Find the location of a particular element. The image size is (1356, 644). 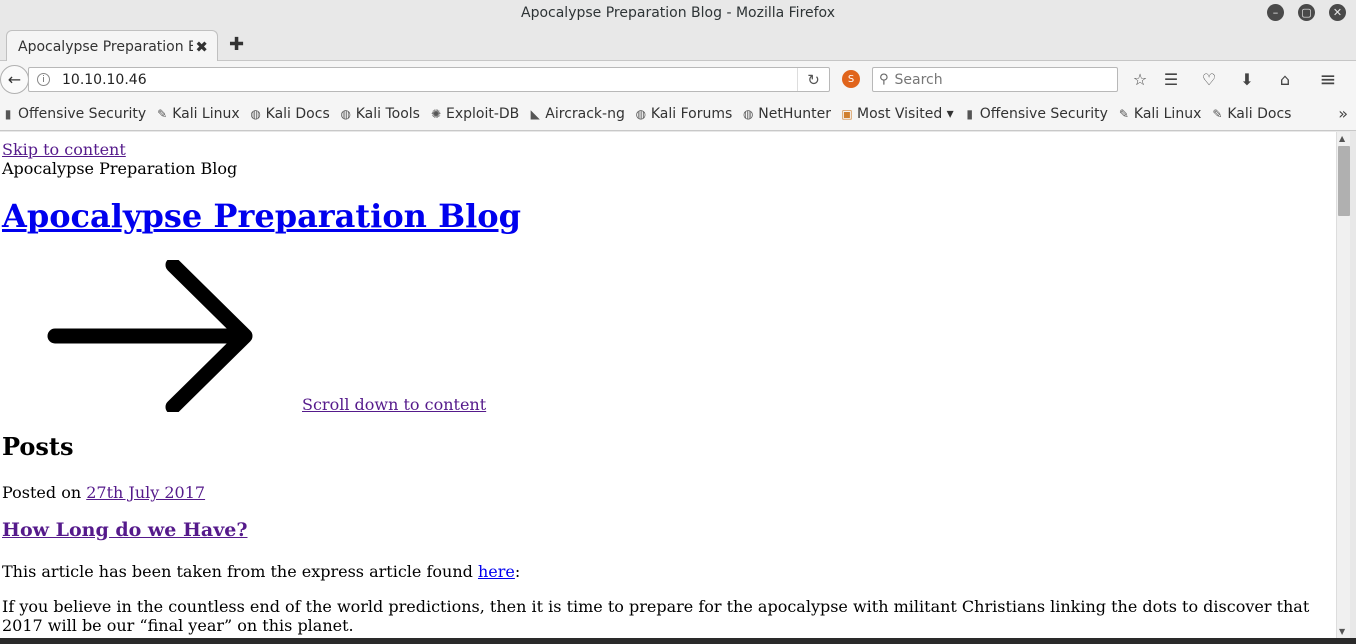

noscript-icon: S is located at coordinates (851, 79).